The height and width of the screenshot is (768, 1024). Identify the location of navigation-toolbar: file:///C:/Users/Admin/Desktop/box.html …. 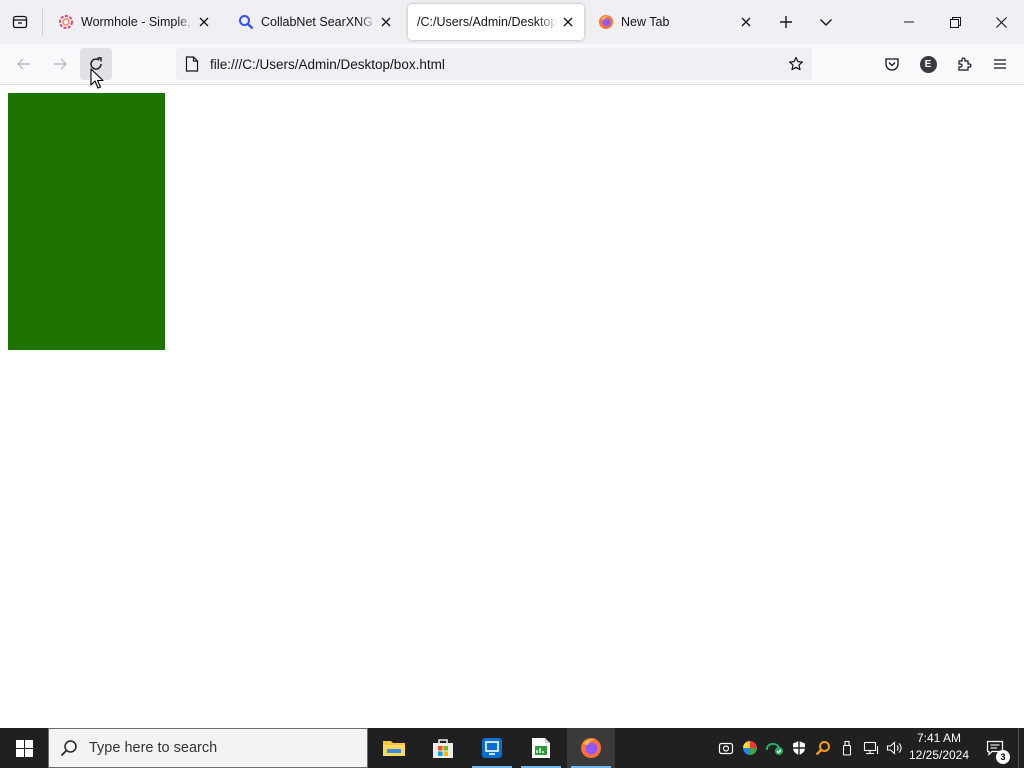
(512, 64).